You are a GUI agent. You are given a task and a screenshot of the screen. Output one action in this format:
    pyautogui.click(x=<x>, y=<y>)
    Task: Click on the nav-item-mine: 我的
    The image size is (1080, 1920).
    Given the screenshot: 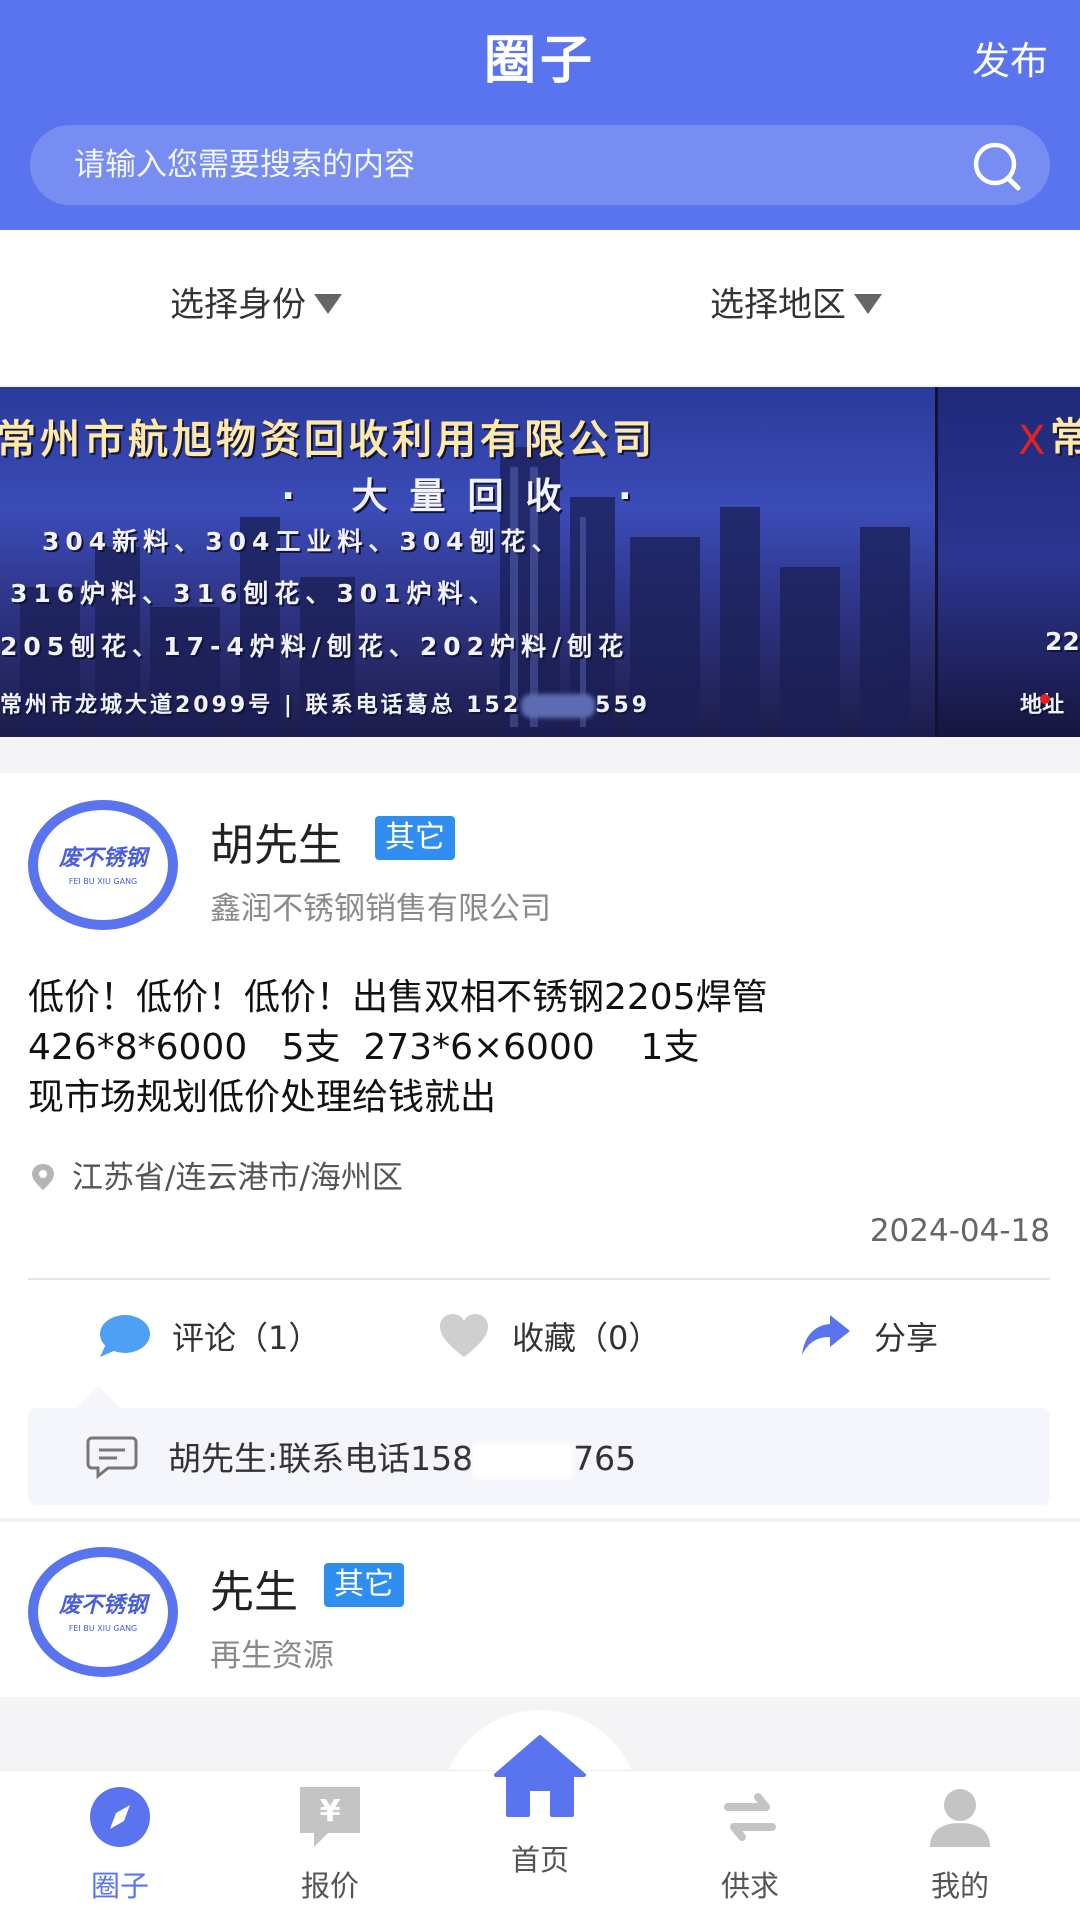 What is the action you would take?
    pyautogui.click(x=960, y=1845)
    